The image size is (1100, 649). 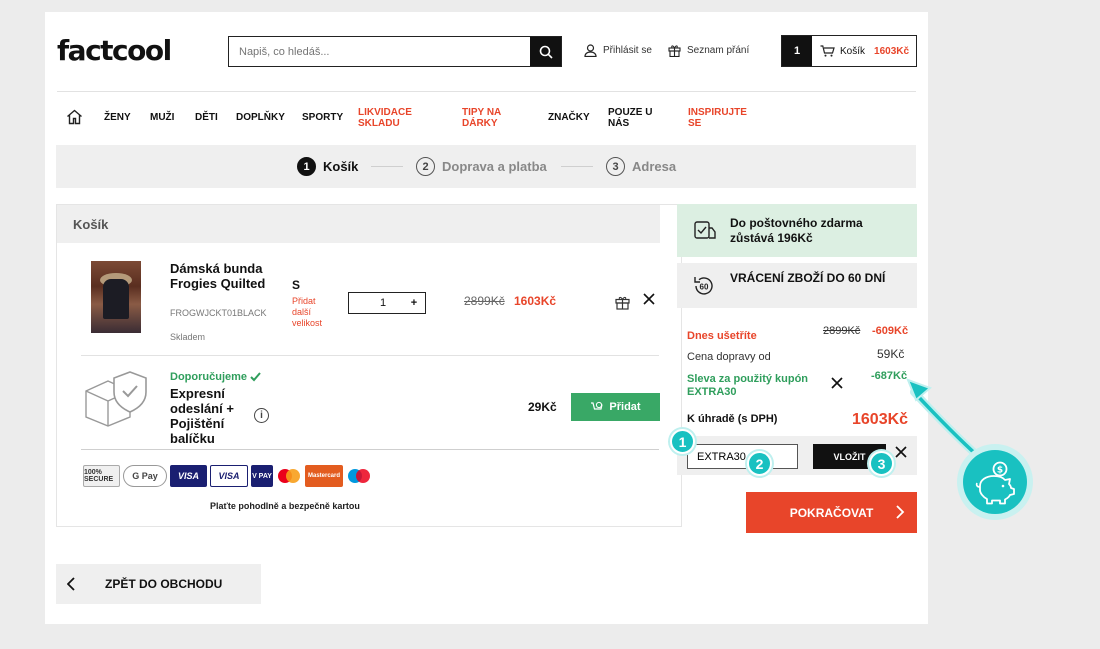 I want to click on cart-add-icon, so click(x=597, y=405).